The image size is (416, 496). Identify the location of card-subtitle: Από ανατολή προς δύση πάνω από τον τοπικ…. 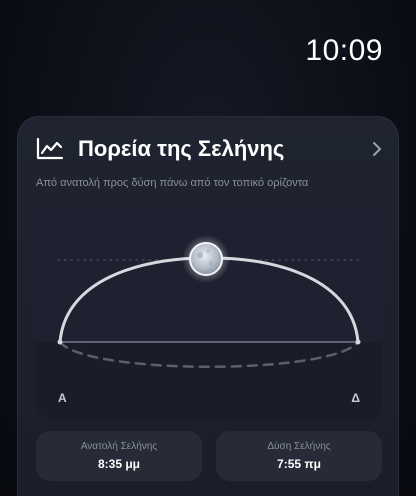
(172, 183).